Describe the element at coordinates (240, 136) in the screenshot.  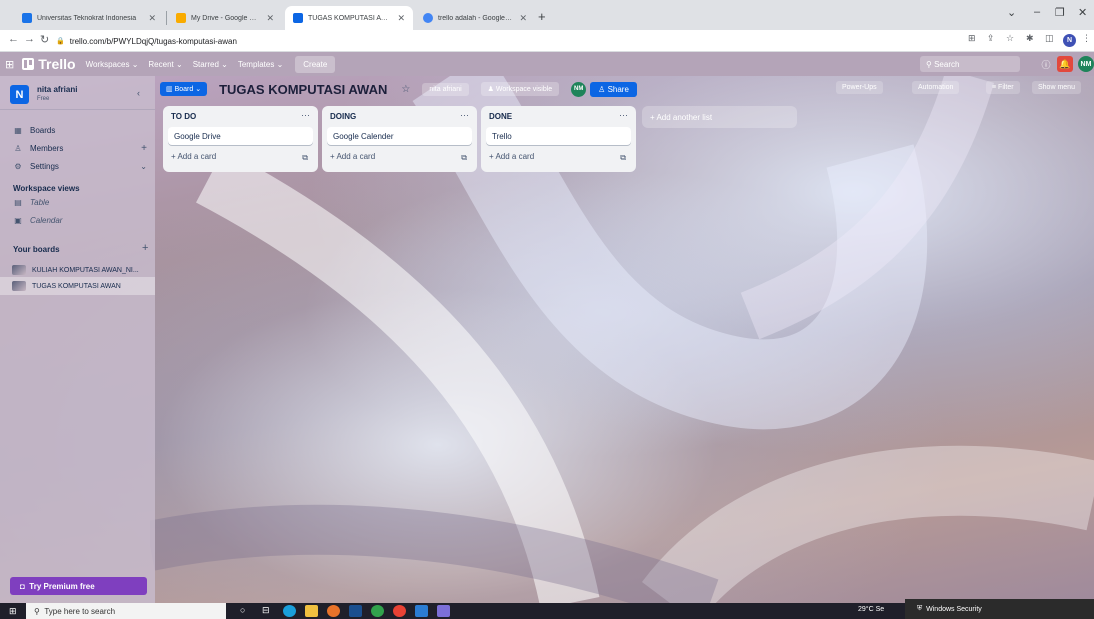
I see `card: Google Drive` at that location.